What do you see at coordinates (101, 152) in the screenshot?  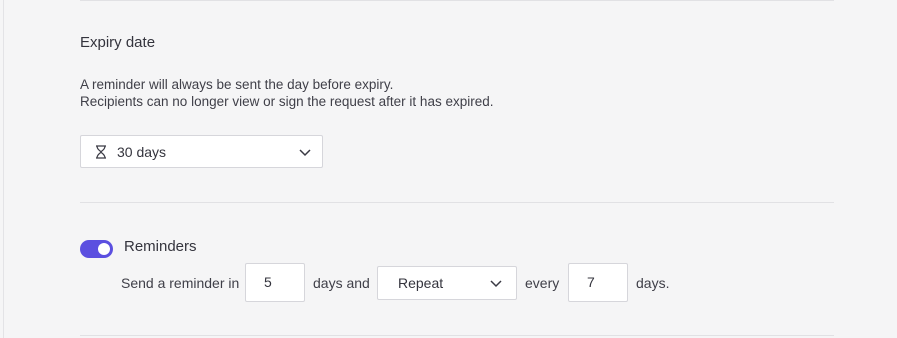 I see `hourglass-icon` at bounding box center [101, 152].